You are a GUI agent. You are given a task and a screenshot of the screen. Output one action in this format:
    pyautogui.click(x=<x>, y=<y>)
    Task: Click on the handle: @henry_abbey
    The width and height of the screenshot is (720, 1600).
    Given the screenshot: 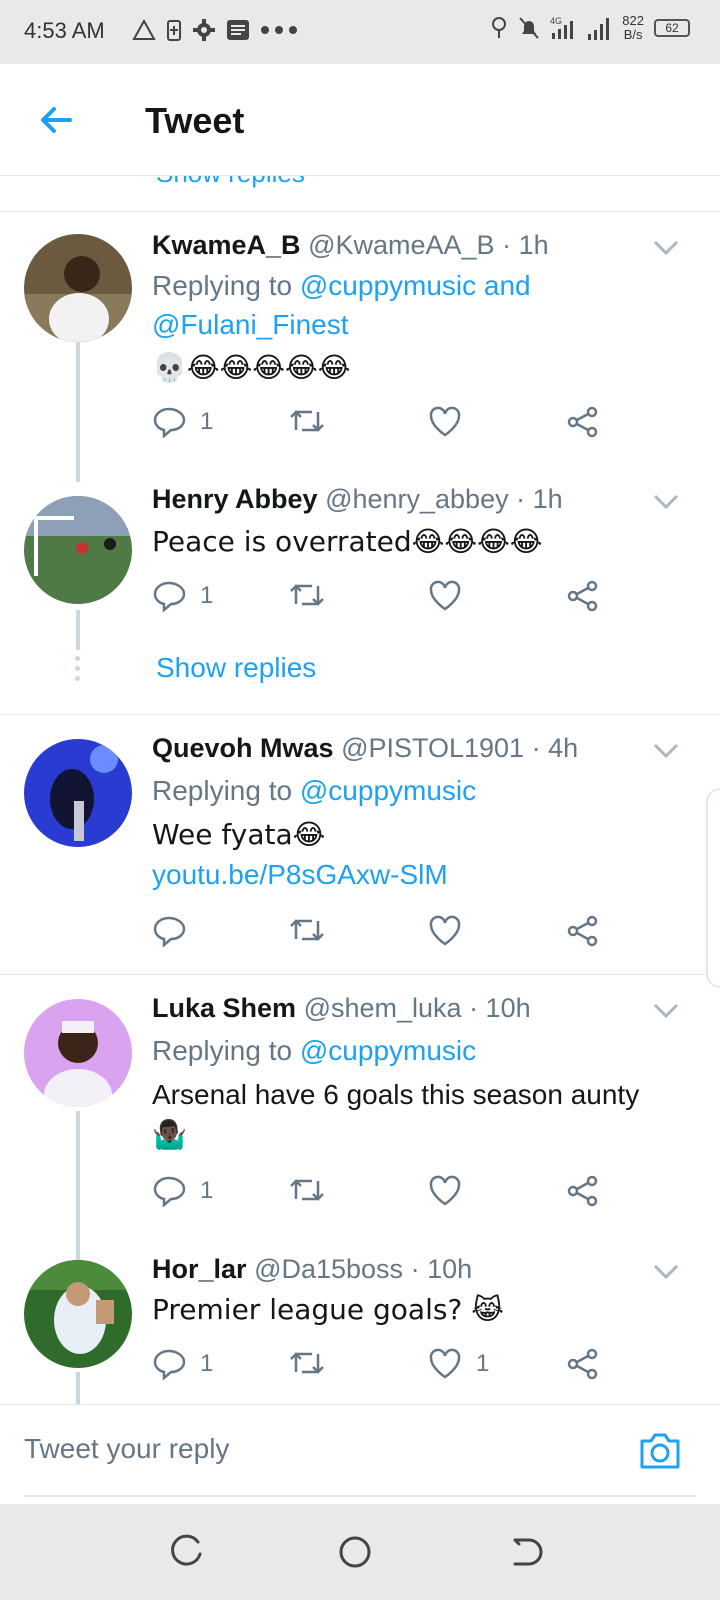 What is the action you would take?
    pyautogui.click(x=417, y=499)
    